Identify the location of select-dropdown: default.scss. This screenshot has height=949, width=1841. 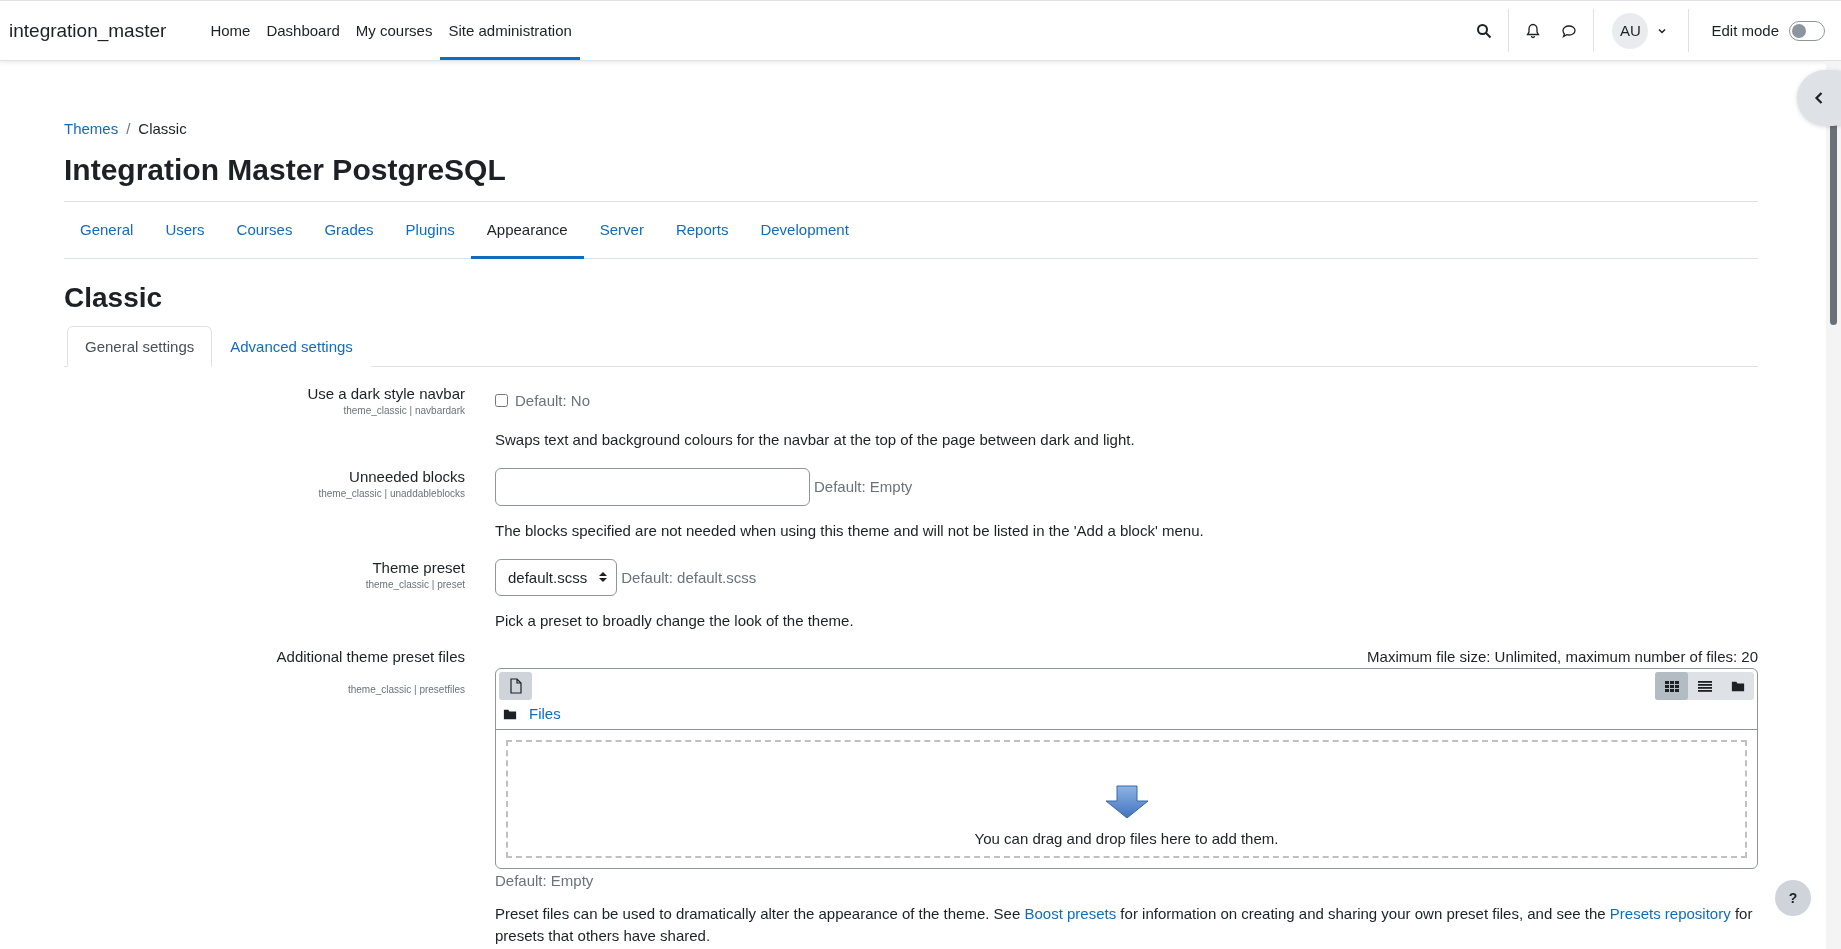
(556, 577).